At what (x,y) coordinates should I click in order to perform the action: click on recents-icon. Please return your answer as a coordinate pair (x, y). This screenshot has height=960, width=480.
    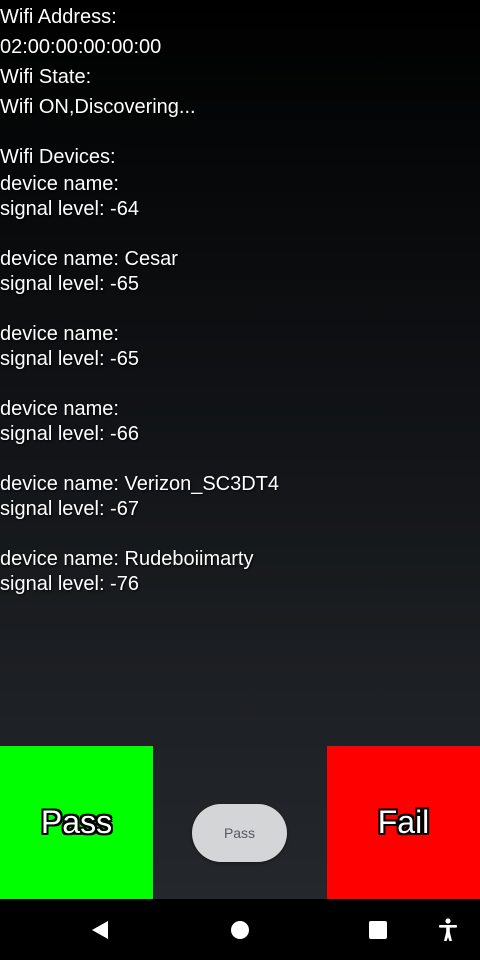
    Looking at the image, I should click on (378, 929).